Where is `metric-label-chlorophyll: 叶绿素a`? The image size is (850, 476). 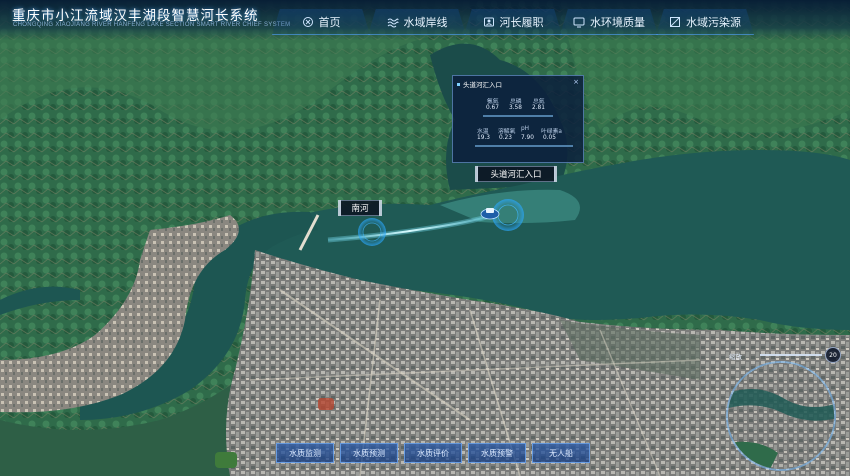 metric-label-chlorophyll: 叶绿素a is located at coordinates (551, 132).